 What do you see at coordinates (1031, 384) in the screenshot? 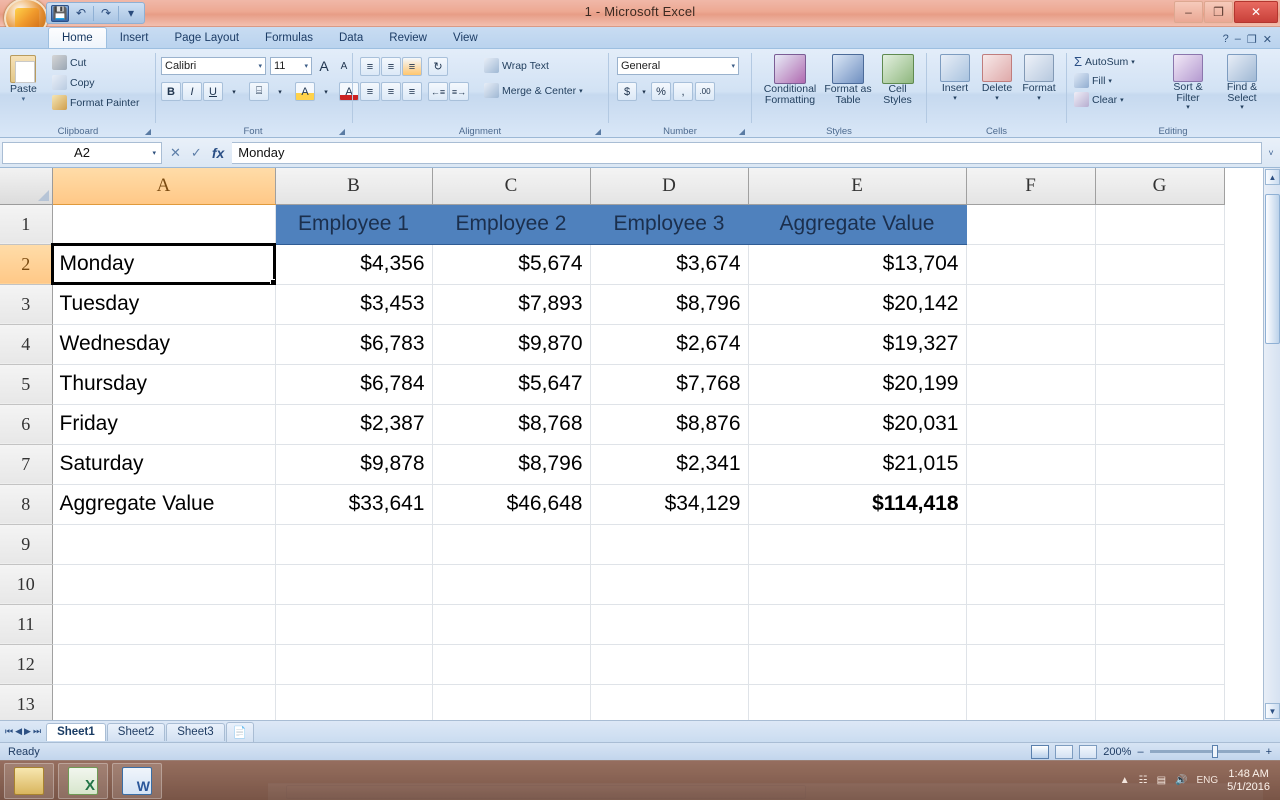
I see `cell-F5` at bounding box center [1031, 384].